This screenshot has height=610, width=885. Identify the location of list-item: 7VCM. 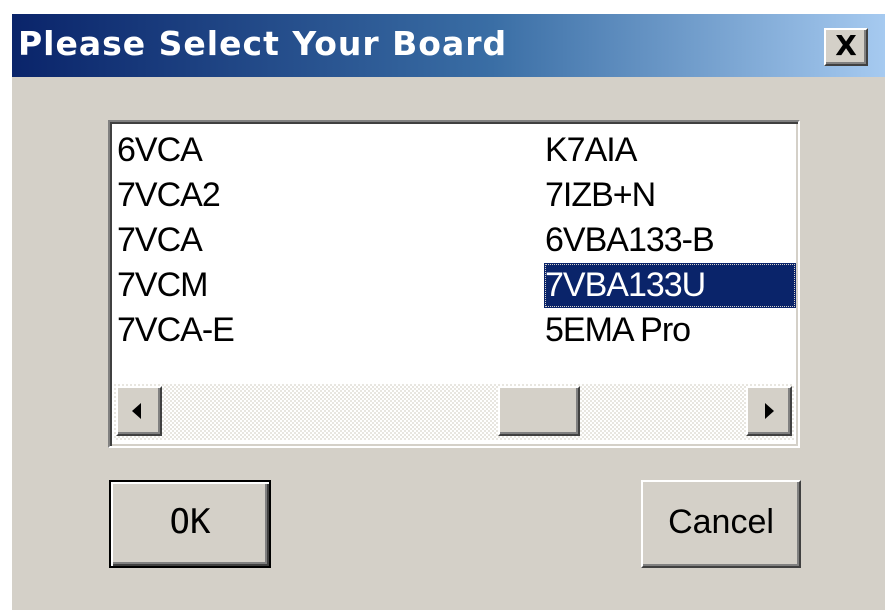
(266, 285).